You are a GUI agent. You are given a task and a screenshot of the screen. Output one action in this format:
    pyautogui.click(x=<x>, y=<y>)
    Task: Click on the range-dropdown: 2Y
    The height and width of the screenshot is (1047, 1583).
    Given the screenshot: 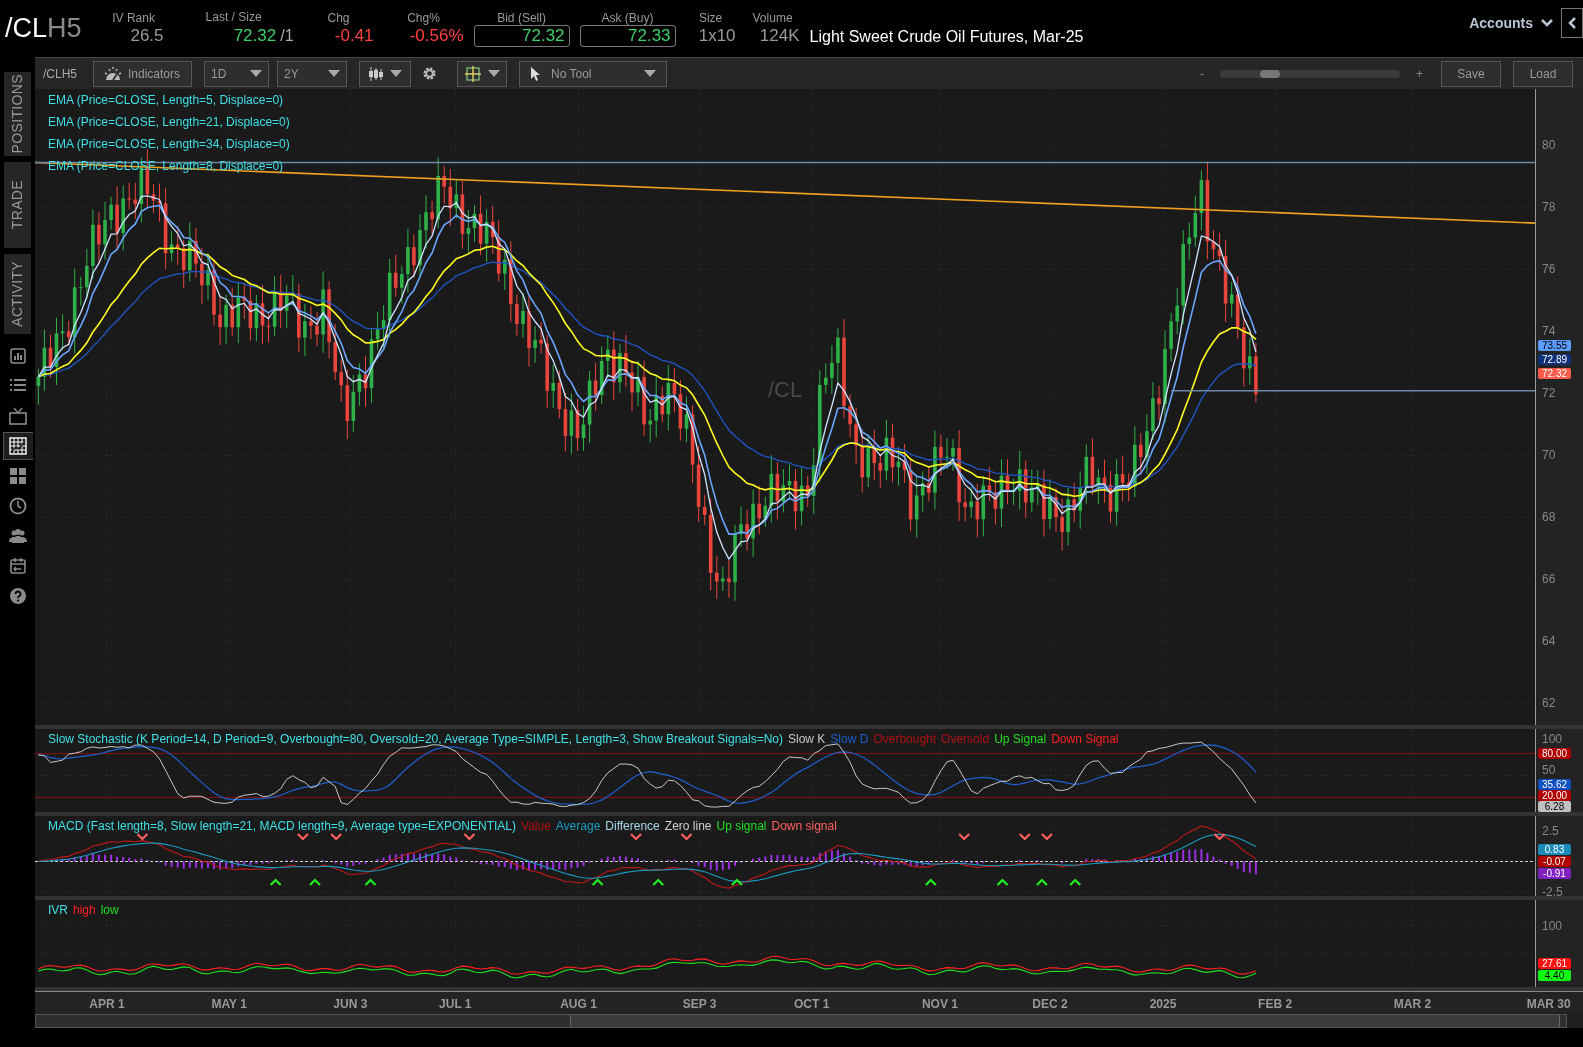 What is the action you would take?
    pyautogui.click(x=312, y=73)
    